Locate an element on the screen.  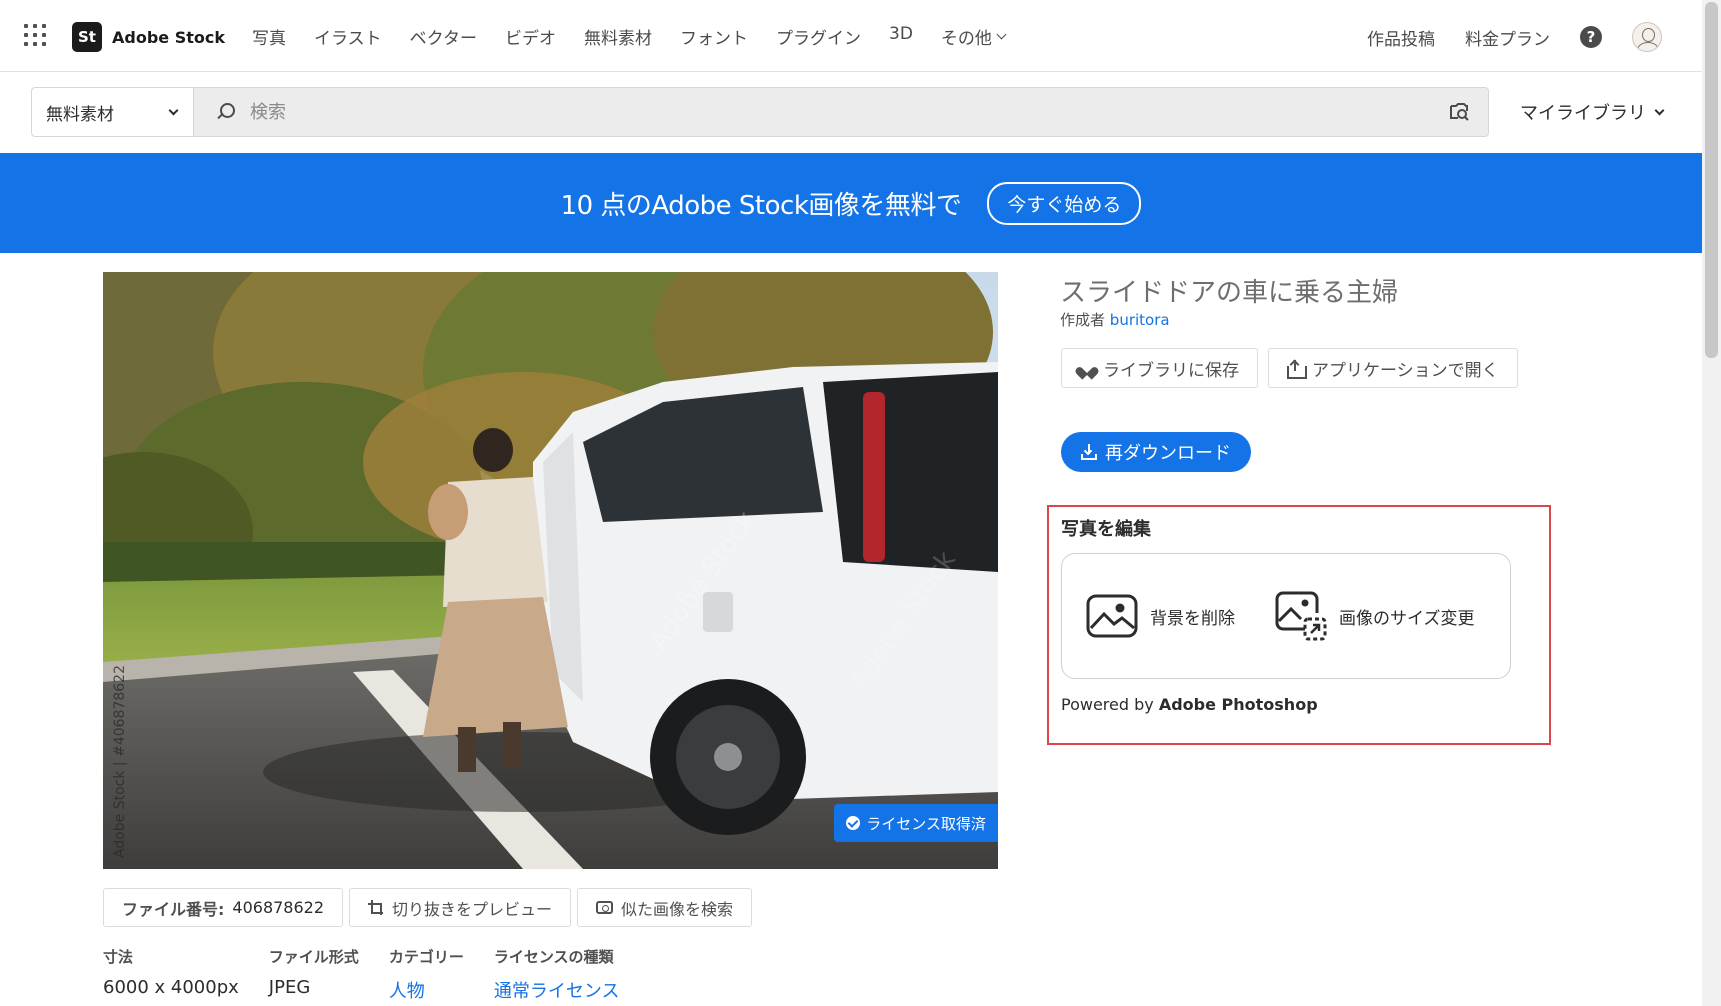
brand-name: Adobe Stock is located at coordinates (168, 37).